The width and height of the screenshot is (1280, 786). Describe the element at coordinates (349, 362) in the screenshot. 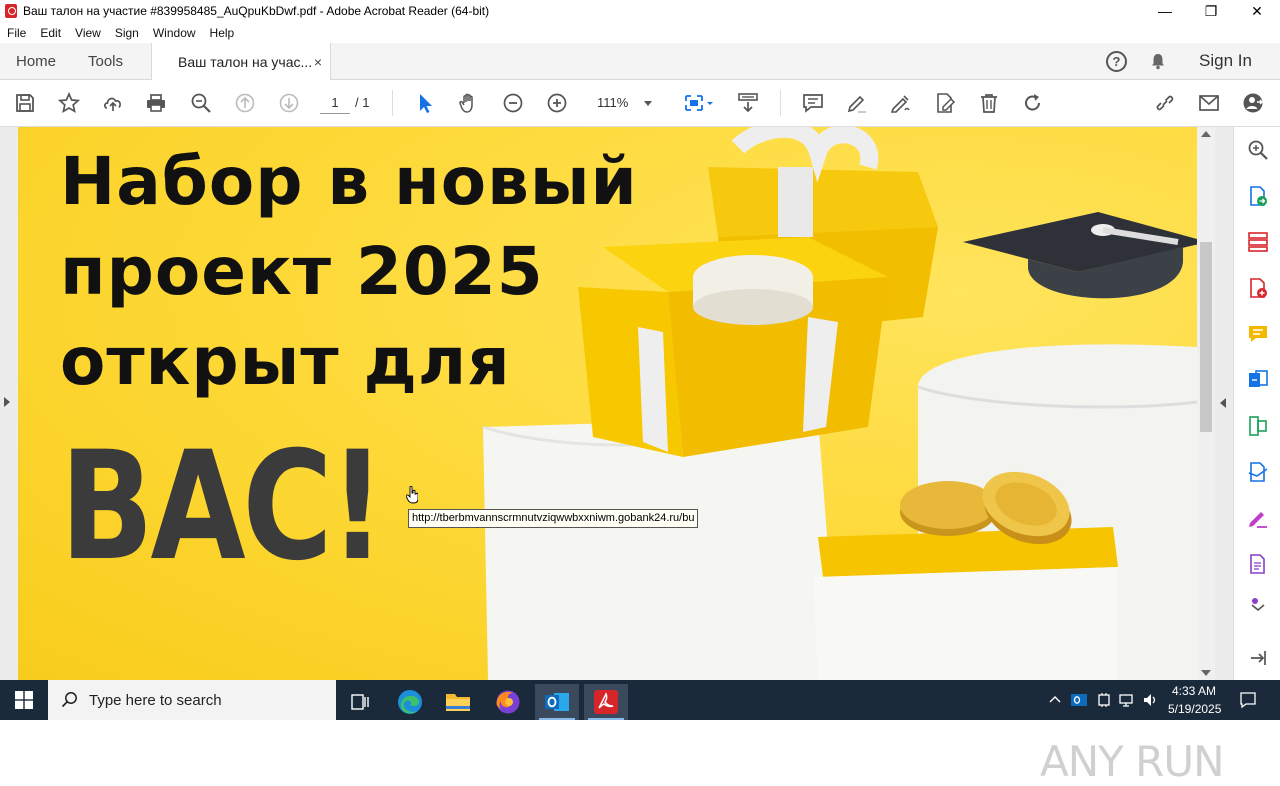

I see `headline-line-3: открыт для` at that location.